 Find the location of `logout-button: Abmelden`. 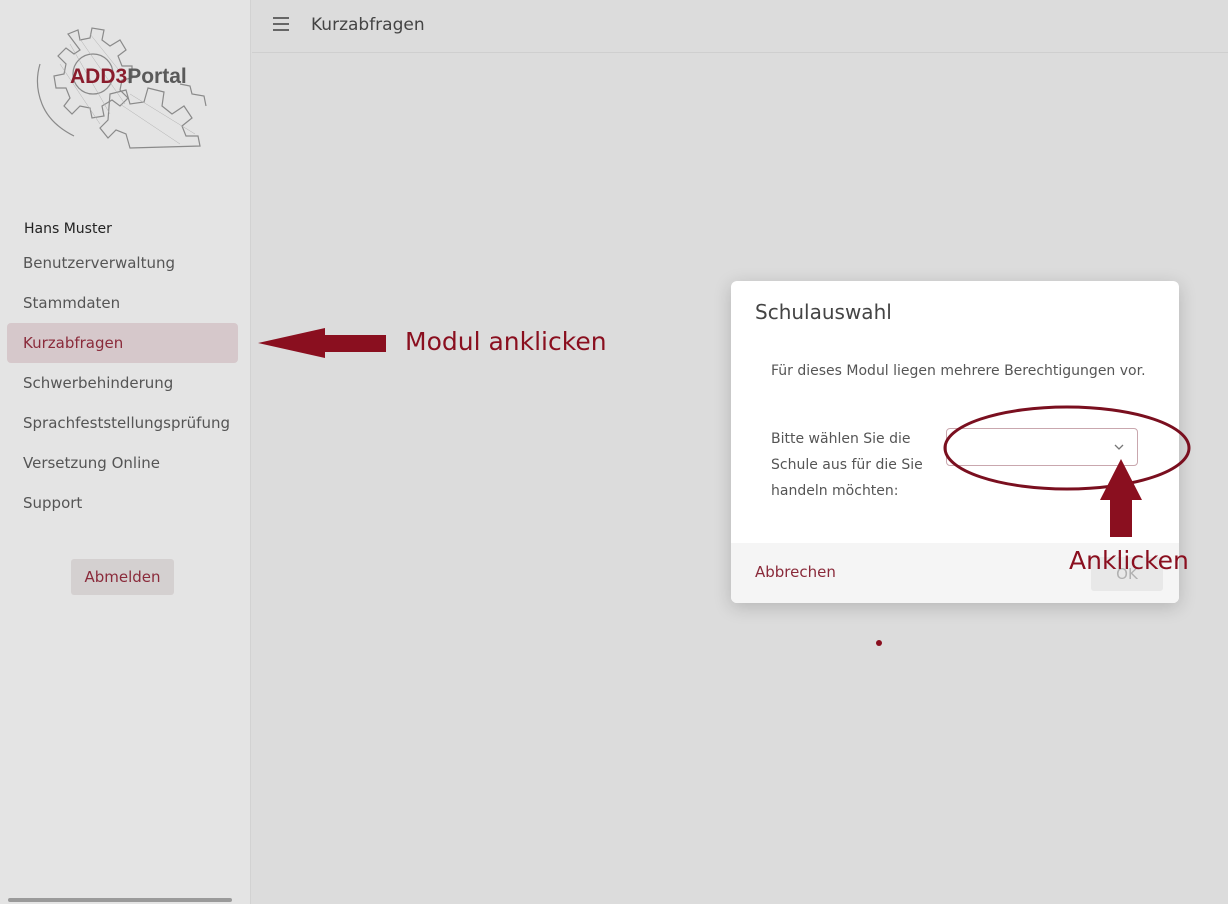

logout-button: Abmelden is located at coordinates (122, 577).